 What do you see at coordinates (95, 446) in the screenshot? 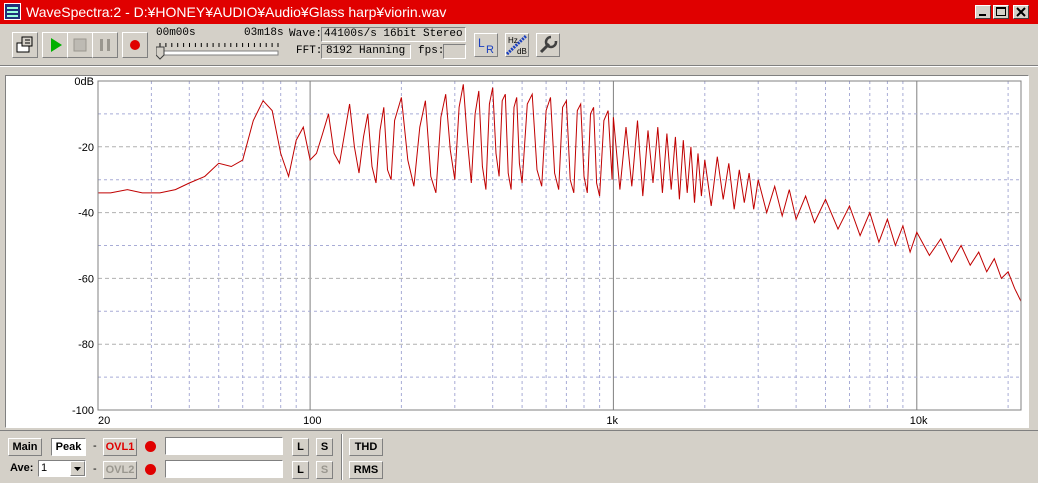
I see `ovl1-dash: -` at bounding box center [95, 446].